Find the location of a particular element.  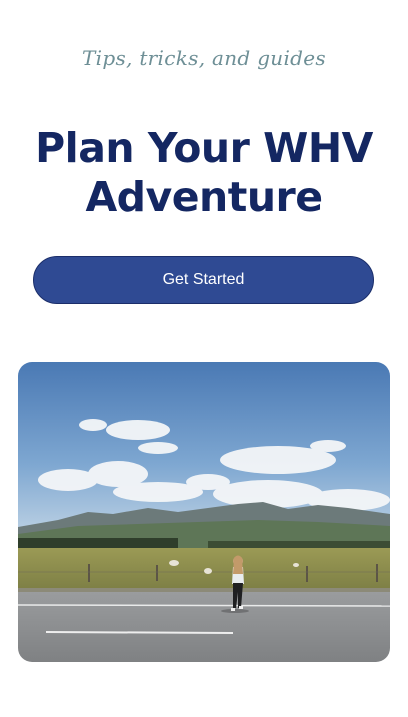

get-started-button: Get Started is located at coordinates (203, 280).